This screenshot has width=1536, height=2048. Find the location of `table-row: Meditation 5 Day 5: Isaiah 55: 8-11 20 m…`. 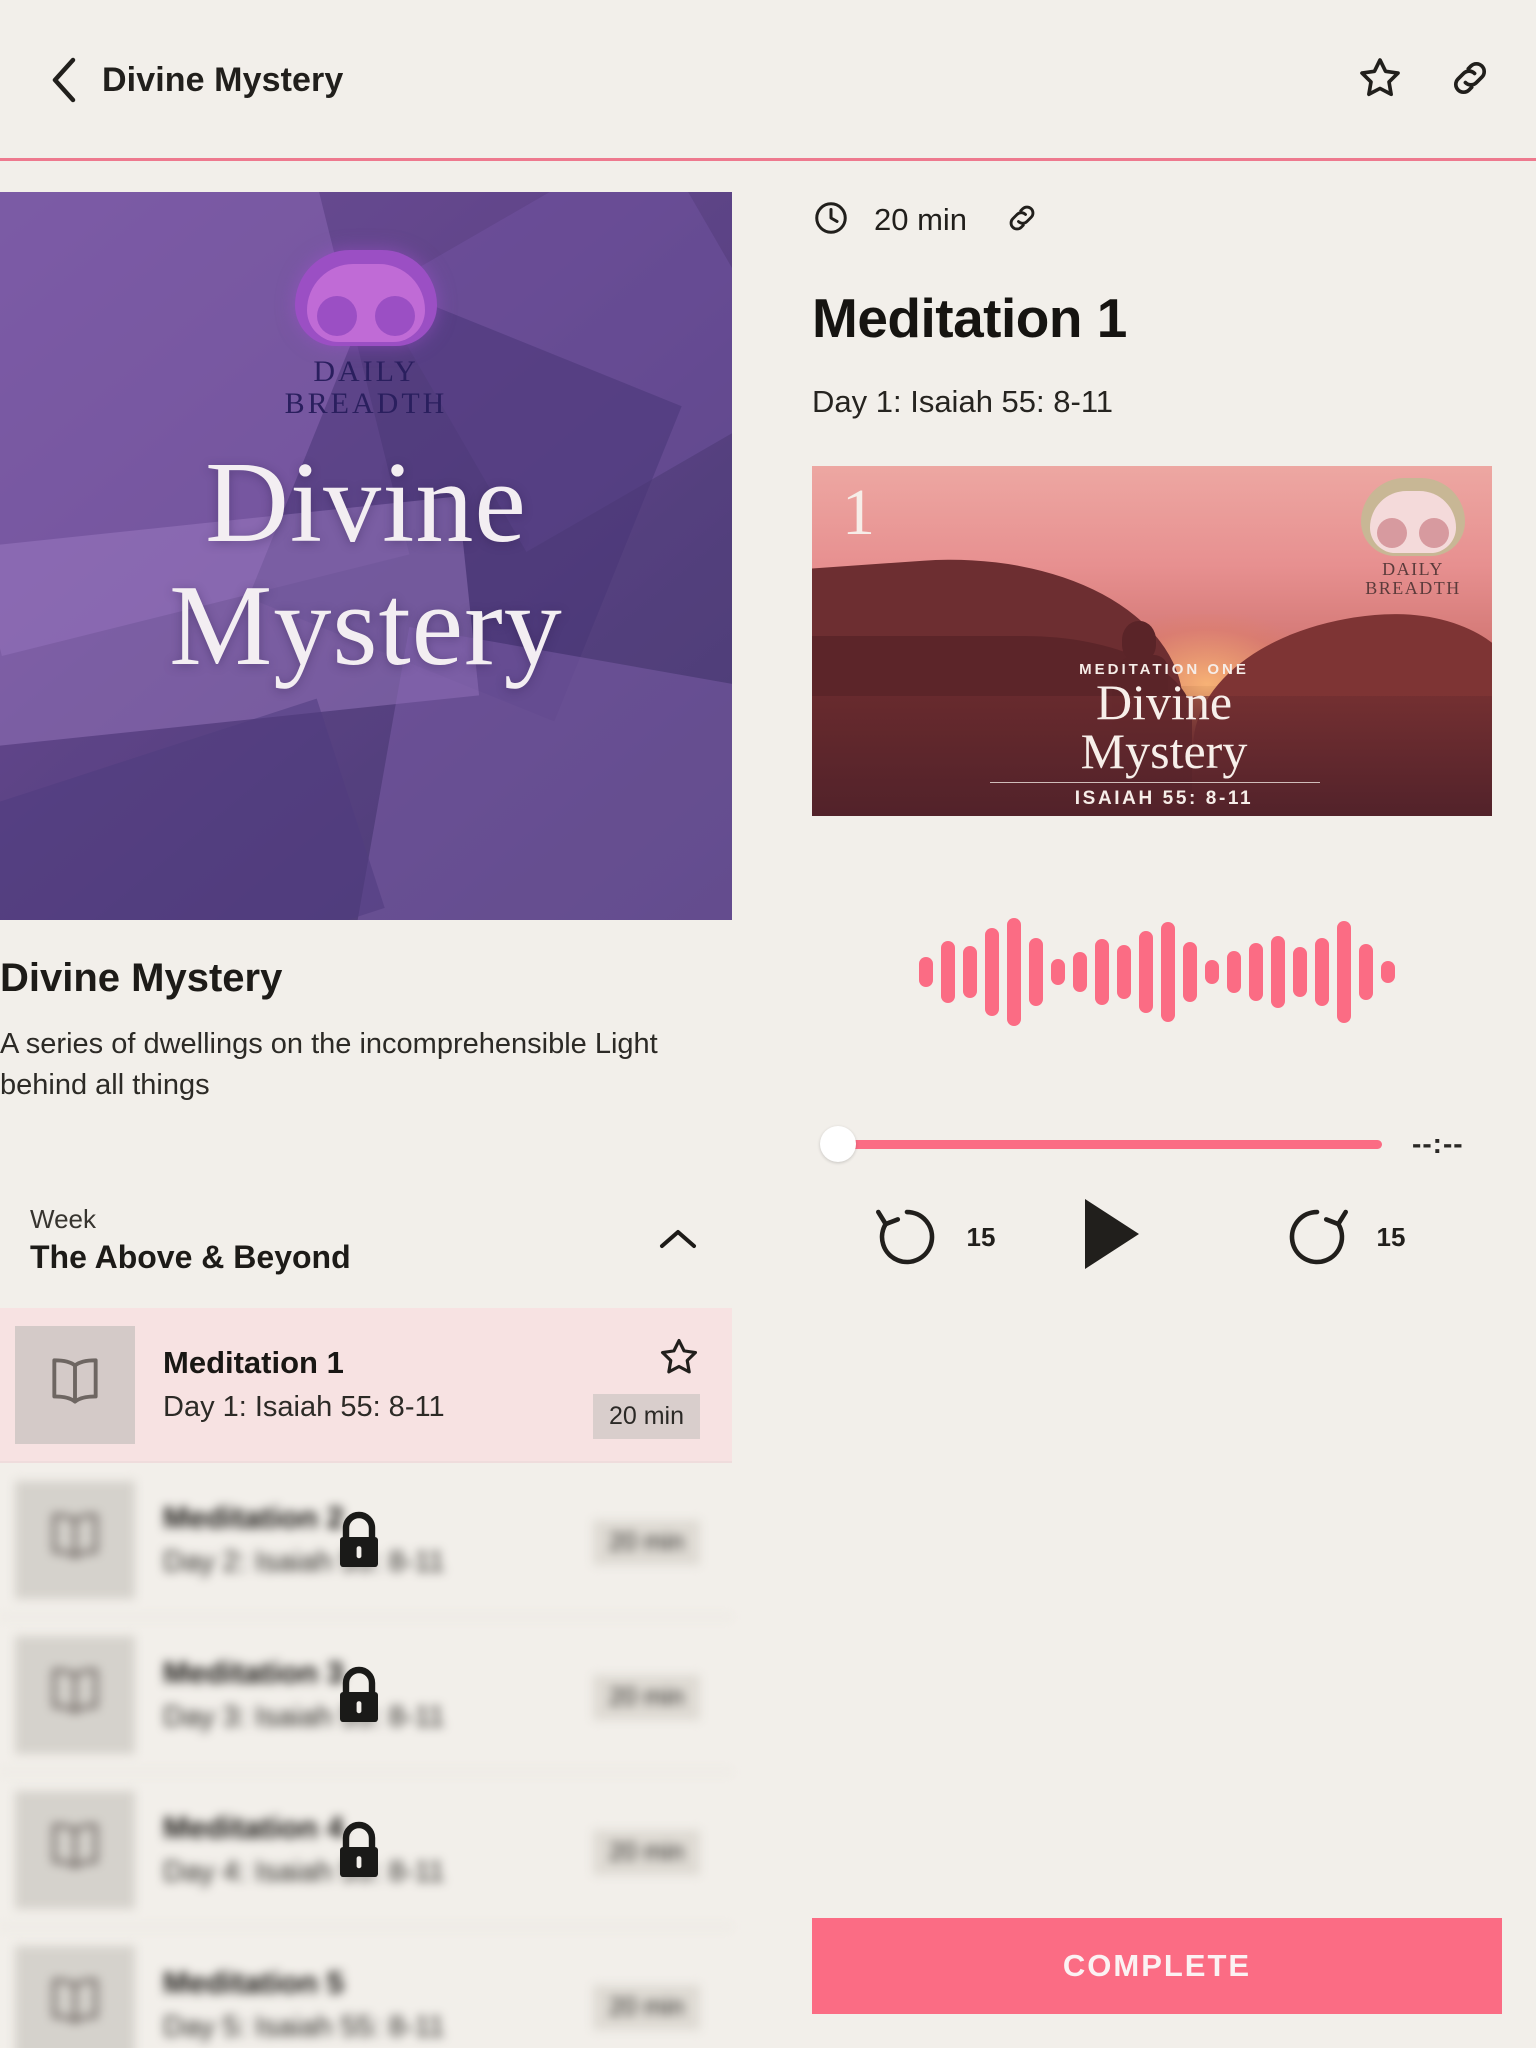

table-row: Meditation 5 Day 5: Isaiah 55: 8-11 20 m… is located at coordinates (366, 1988).